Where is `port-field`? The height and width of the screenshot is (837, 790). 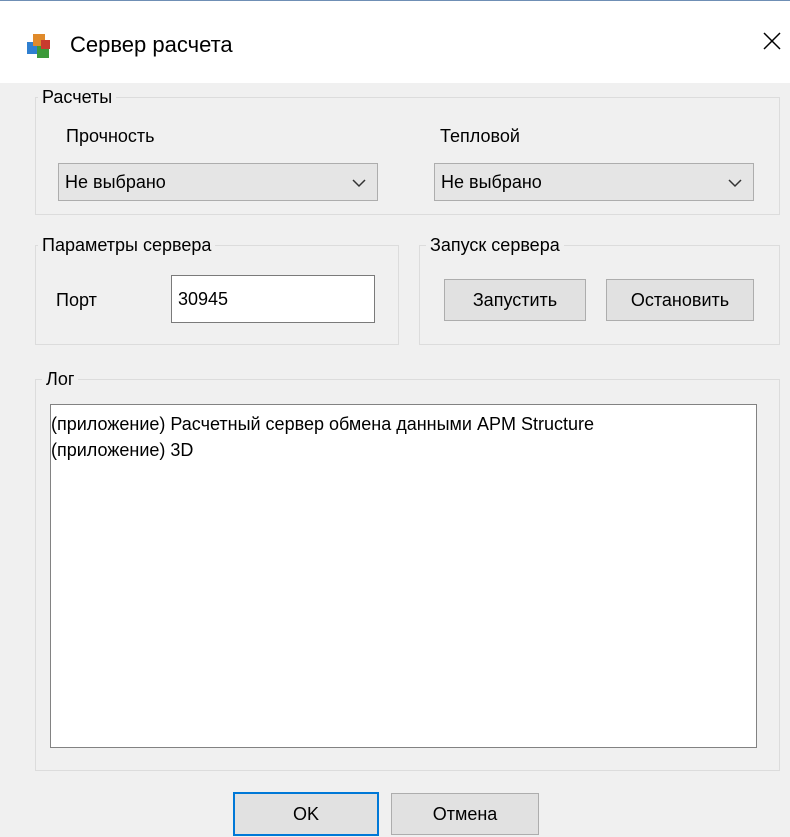 port-field is located at coordinates (273, 299).